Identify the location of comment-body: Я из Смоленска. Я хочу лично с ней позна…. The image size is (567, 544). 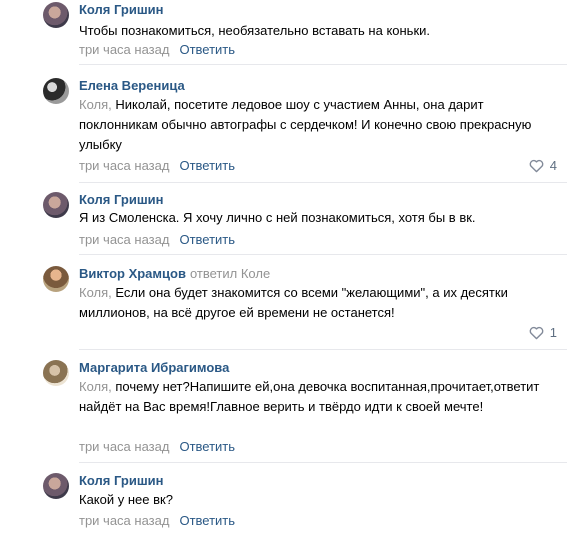
(277, 217).